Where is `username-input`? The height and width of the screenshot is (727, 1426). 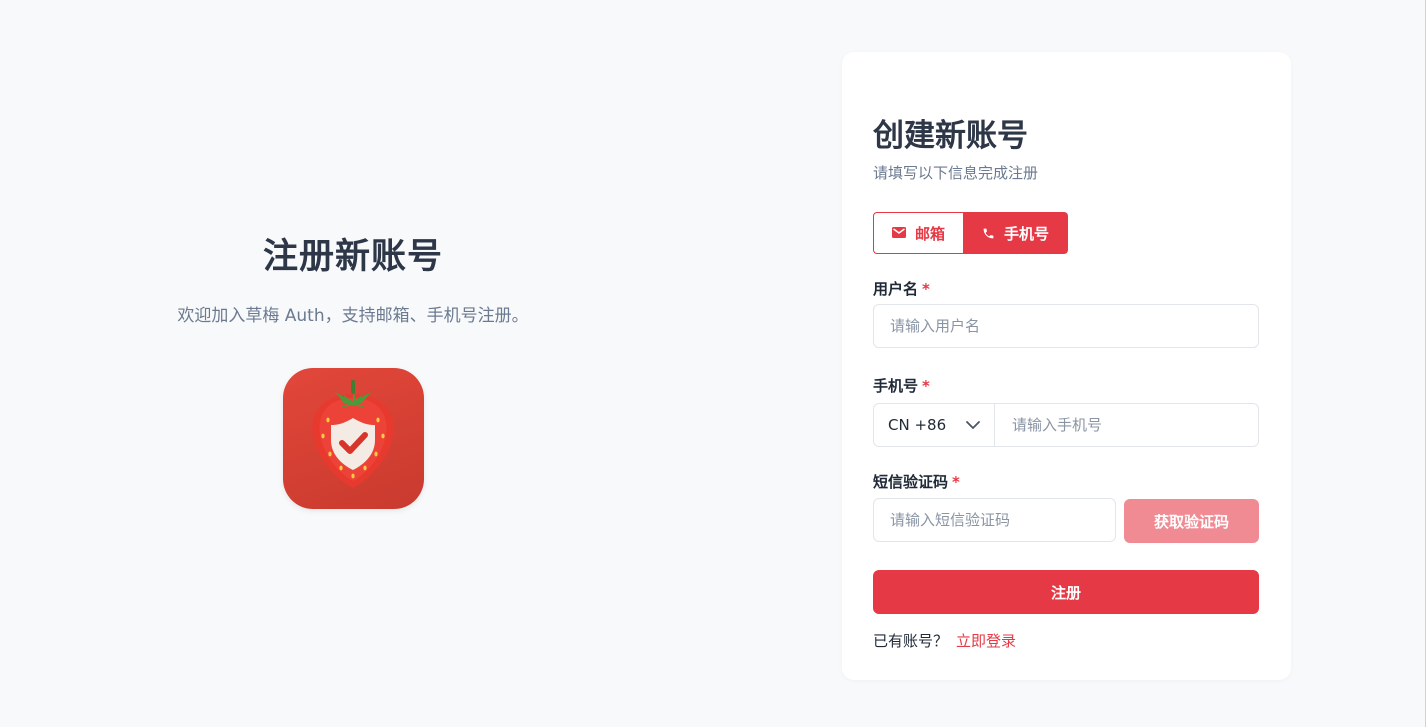 username-input is located at coordinates (1066, 326).